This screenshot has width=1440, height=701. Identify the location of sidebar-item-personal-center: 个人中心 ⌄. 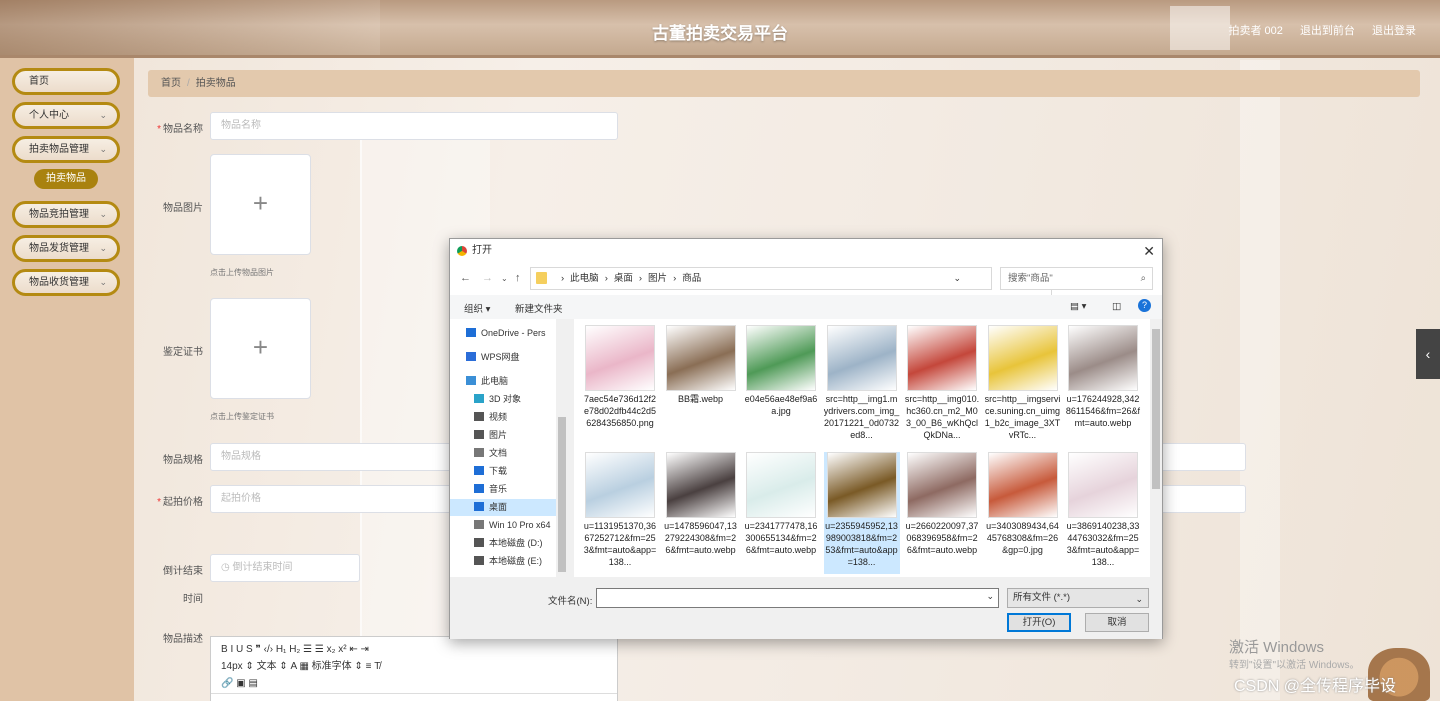
(66, 115).